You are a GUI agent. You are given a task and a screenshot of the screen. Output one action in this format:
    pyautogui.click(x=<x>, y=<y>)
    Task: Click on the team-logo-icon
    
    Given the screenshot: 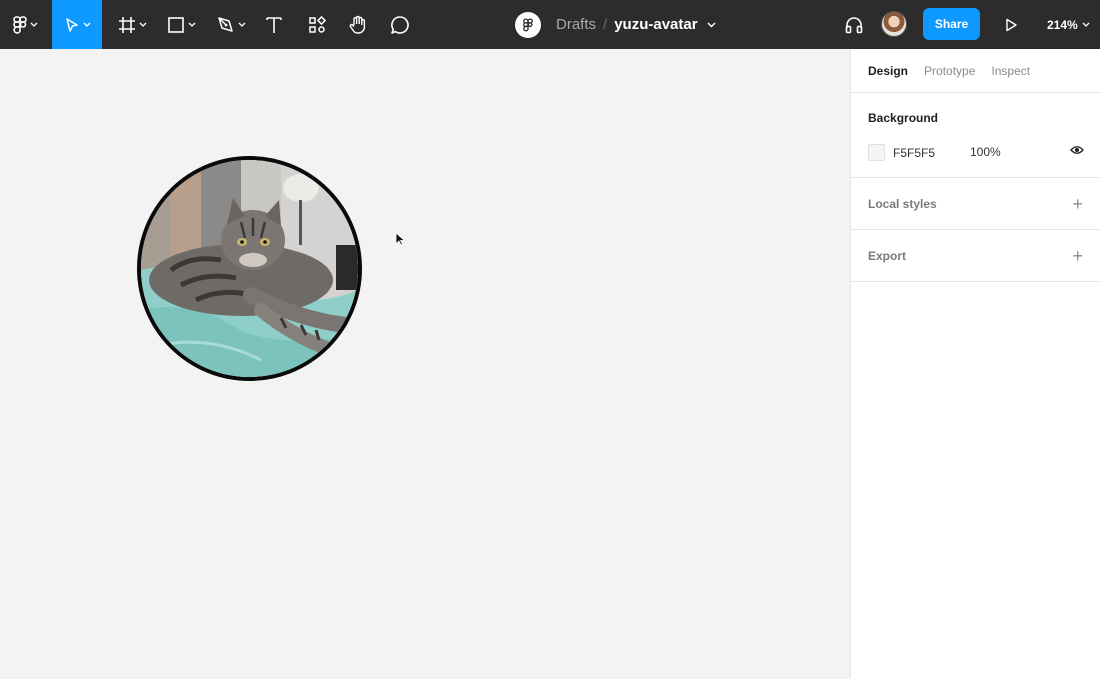 What is the action you would take?
    pyautogui.click(x=528, y=24)
    